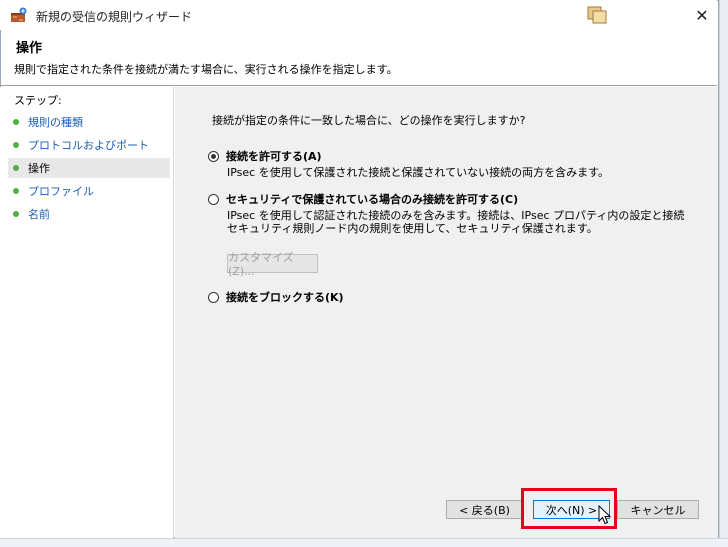  What do you see at coordinates (369, 120) in the screenshot?
I see `action-question: 接続が指定の条件に一致した場合に、どの操作を実行しますか?` at bounding box center [369, 120].